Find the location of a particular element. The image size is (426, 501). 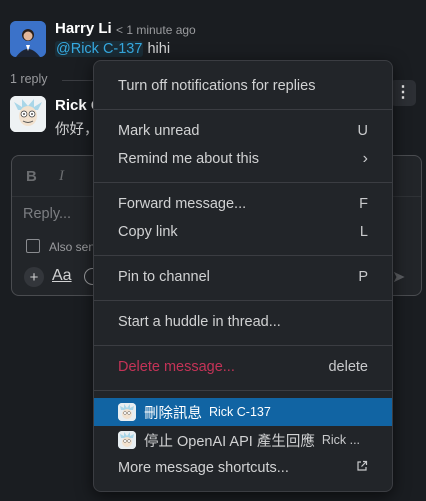

menu-forward-message: Forward message... F is located at coordinates (243, 204).